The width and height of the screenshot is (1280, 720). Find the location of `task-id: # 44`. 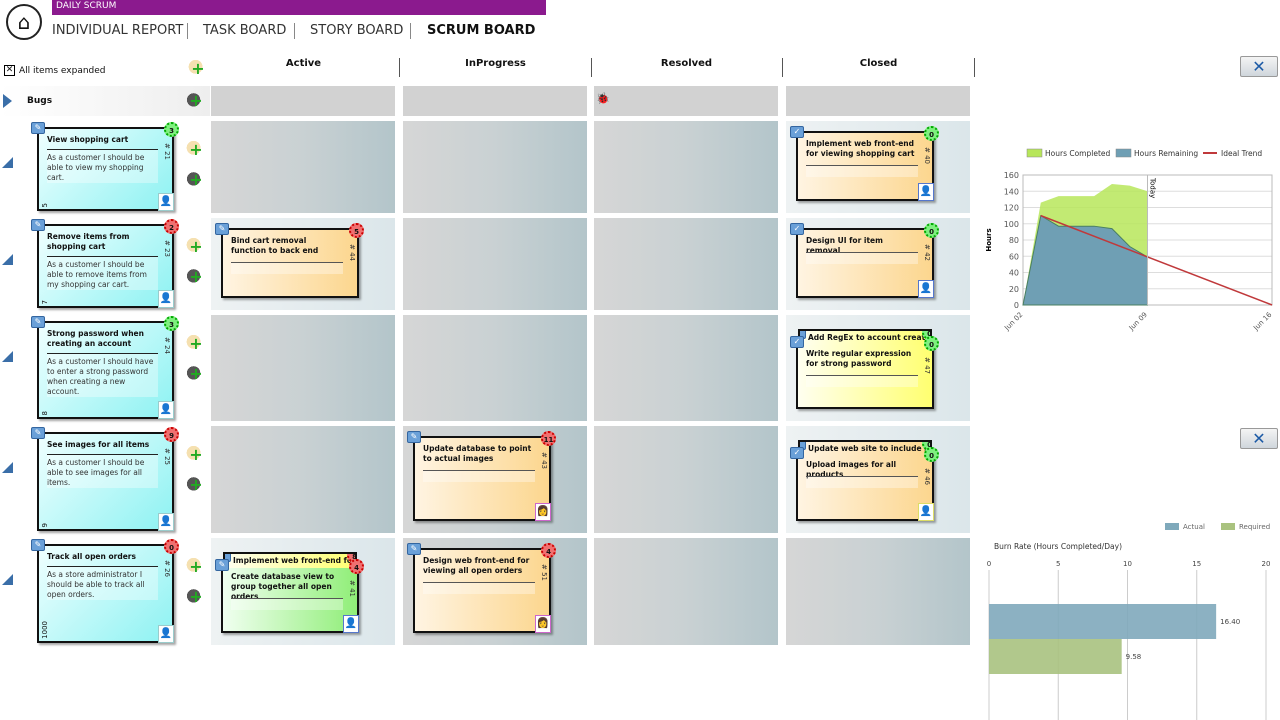

task-id: # 44 is located at coordinates (352, 252).